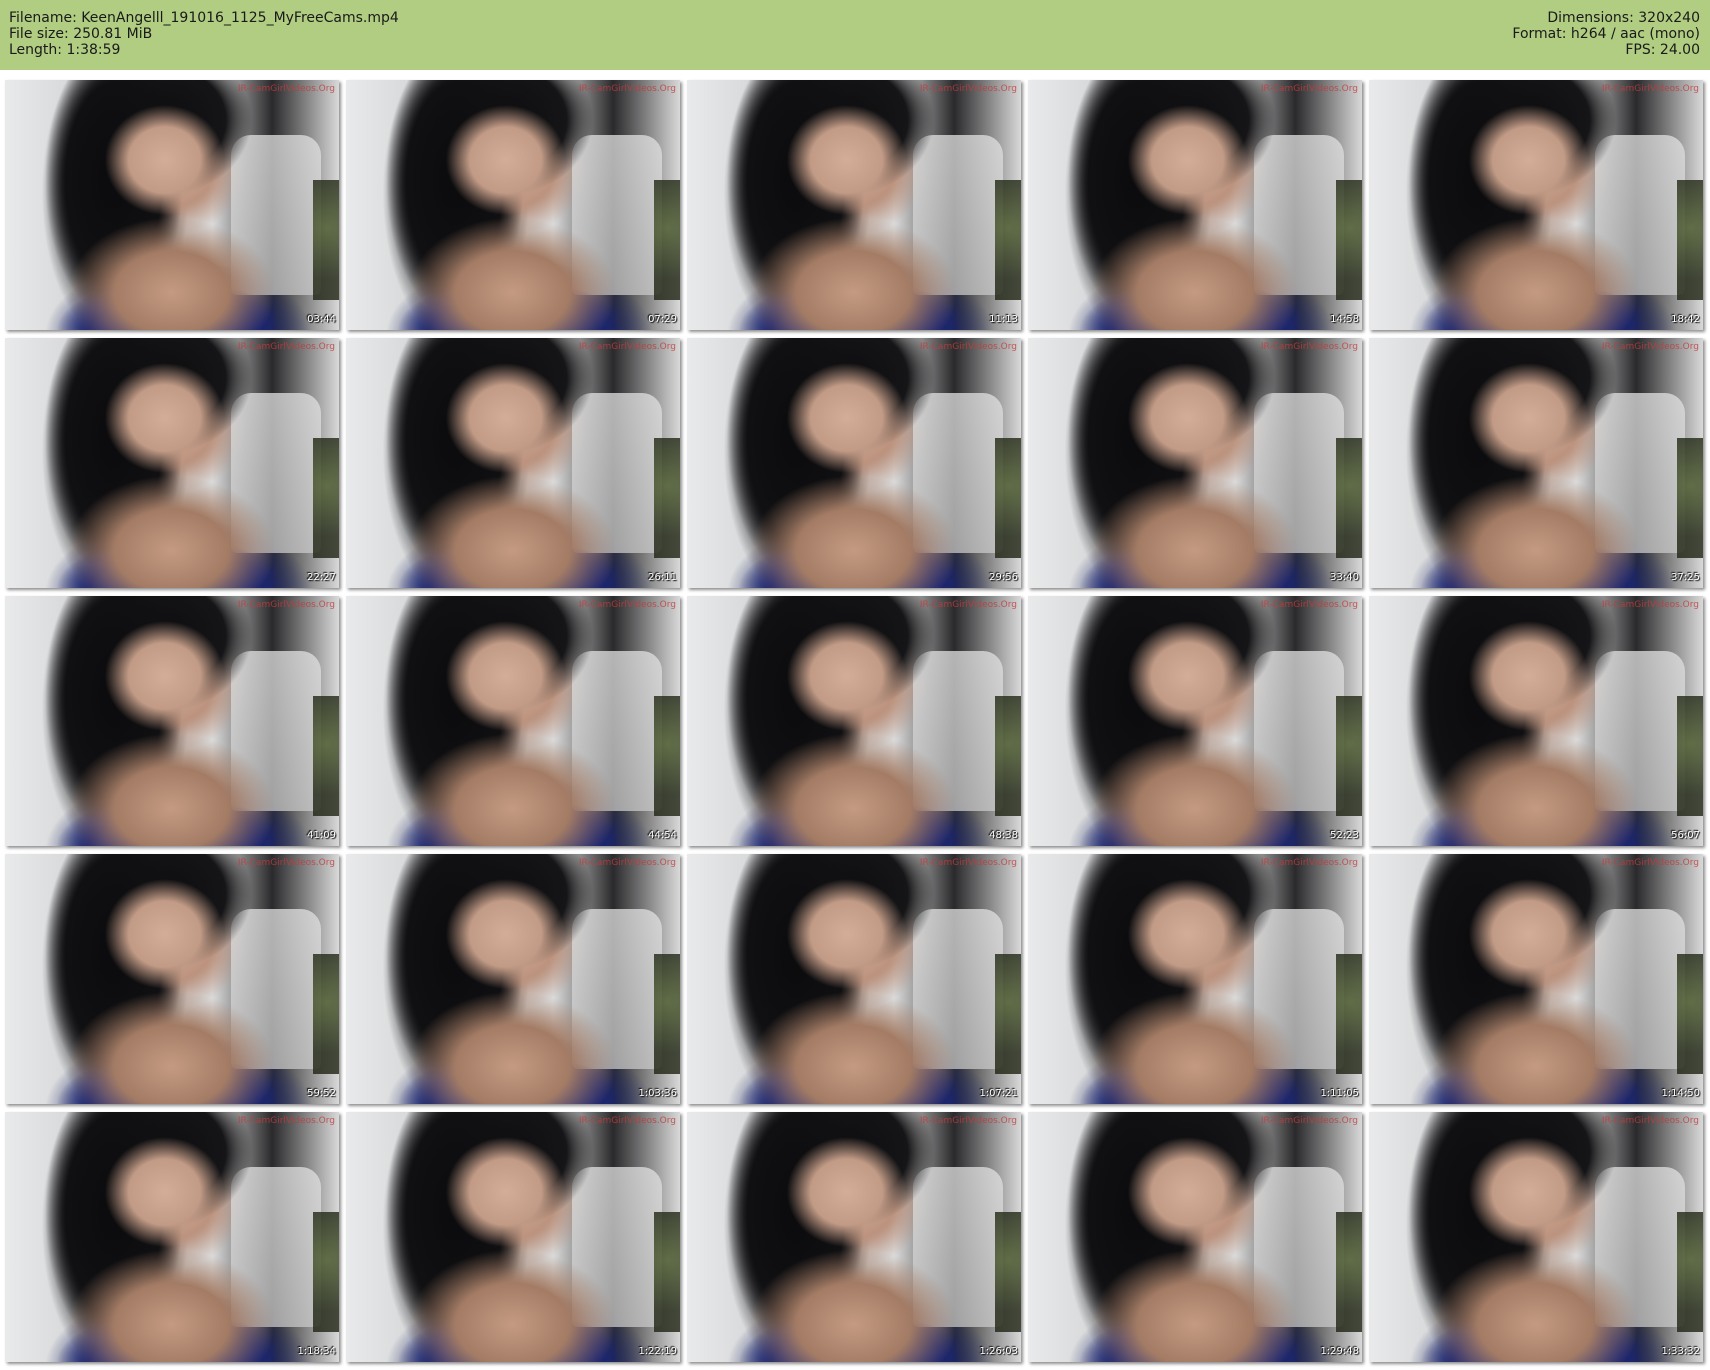  Describe the element at coordinates (1536, 979) in the screenshot. I see `thumbnail-frame: IR-CamGirlVideos.Org 1:14:50` at that location.